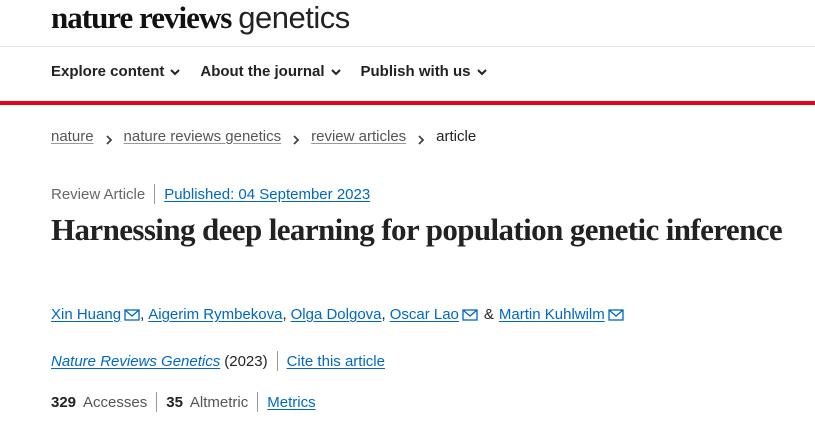  Describe the element at coordinates (203, 136) in the screenshot. I see `breadcrumb-nature-reviews-genetics: nature reviews genetics` at that location.